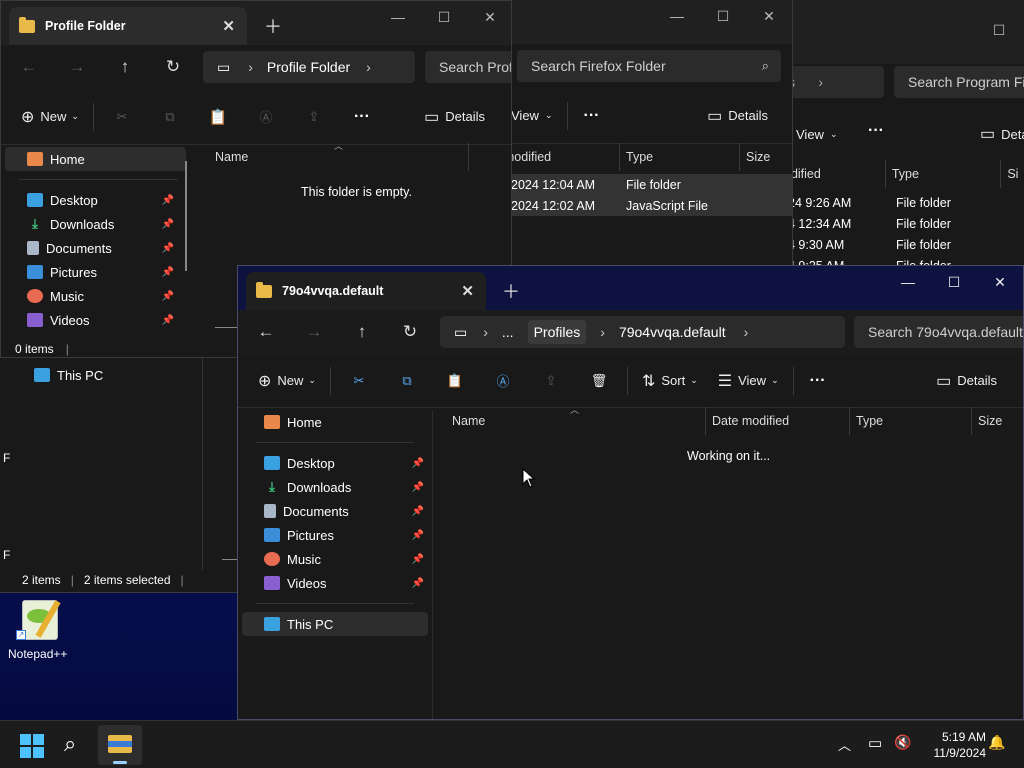  Describe the element at coordinates (938, 332) in the screenshot. I see `search-input: Search 79o4vvqa.default` at that location.